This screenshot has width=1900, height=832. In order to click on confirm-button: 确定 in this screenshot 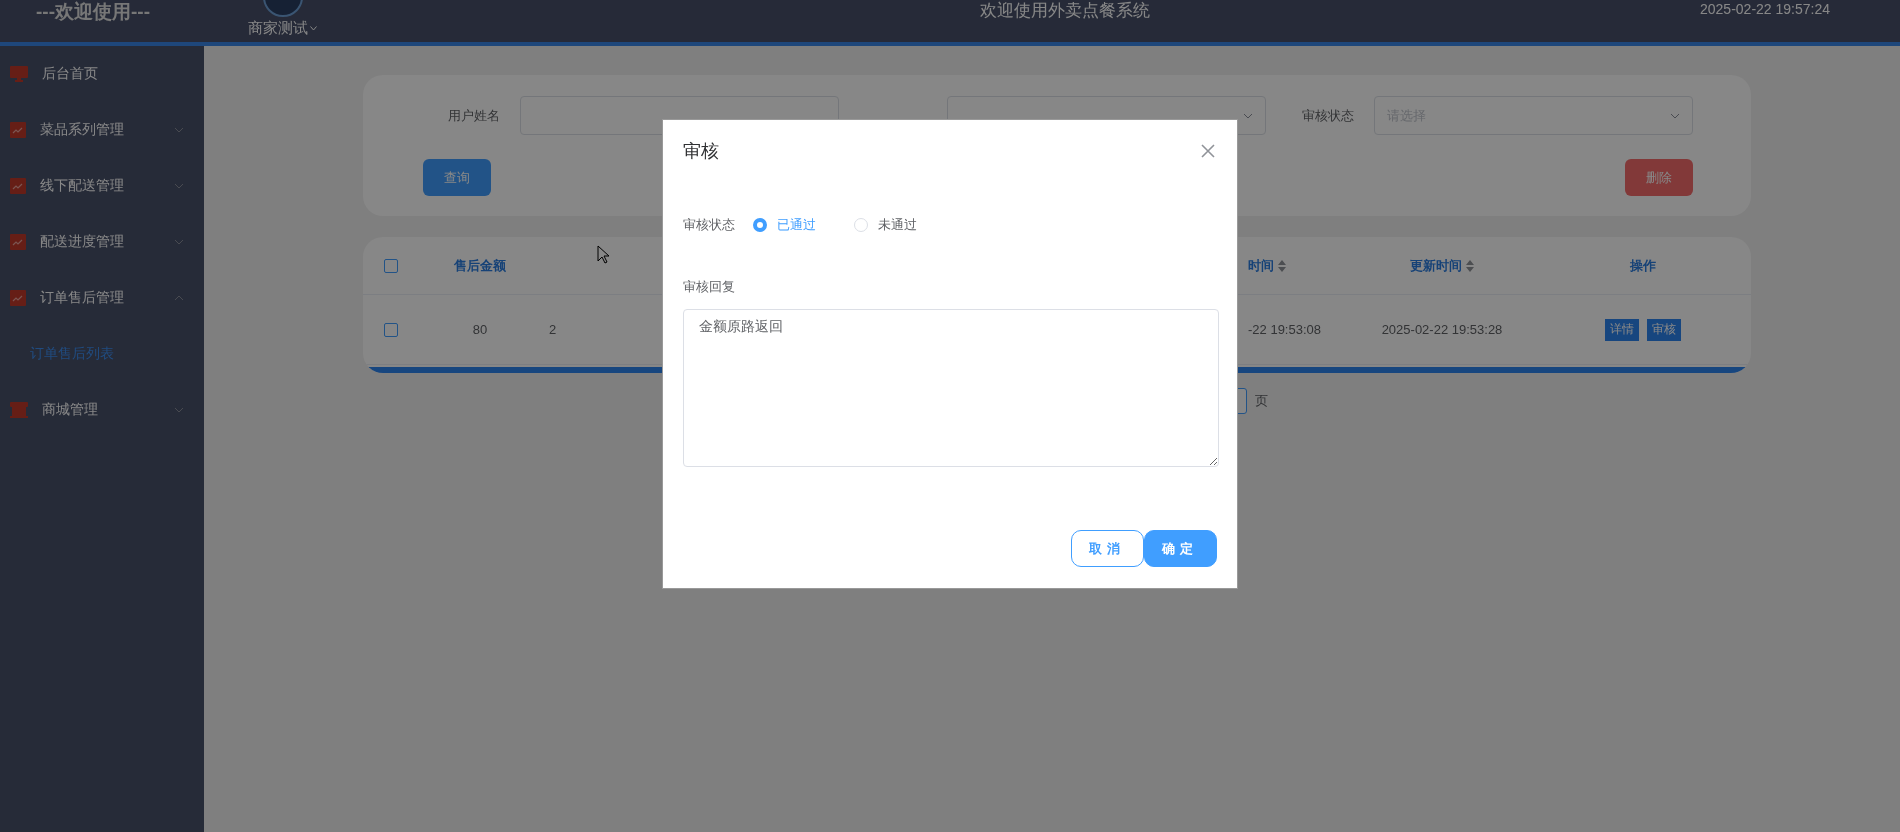, I will do `click(1180, 548)`.